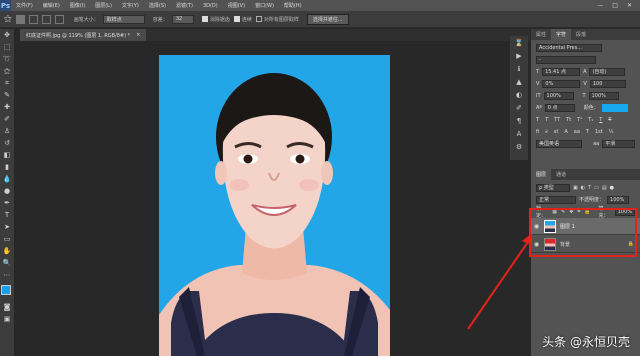  Describe the element at coordinates (565, 132) in the screenshot. I see `titling-icon: A` at that location.